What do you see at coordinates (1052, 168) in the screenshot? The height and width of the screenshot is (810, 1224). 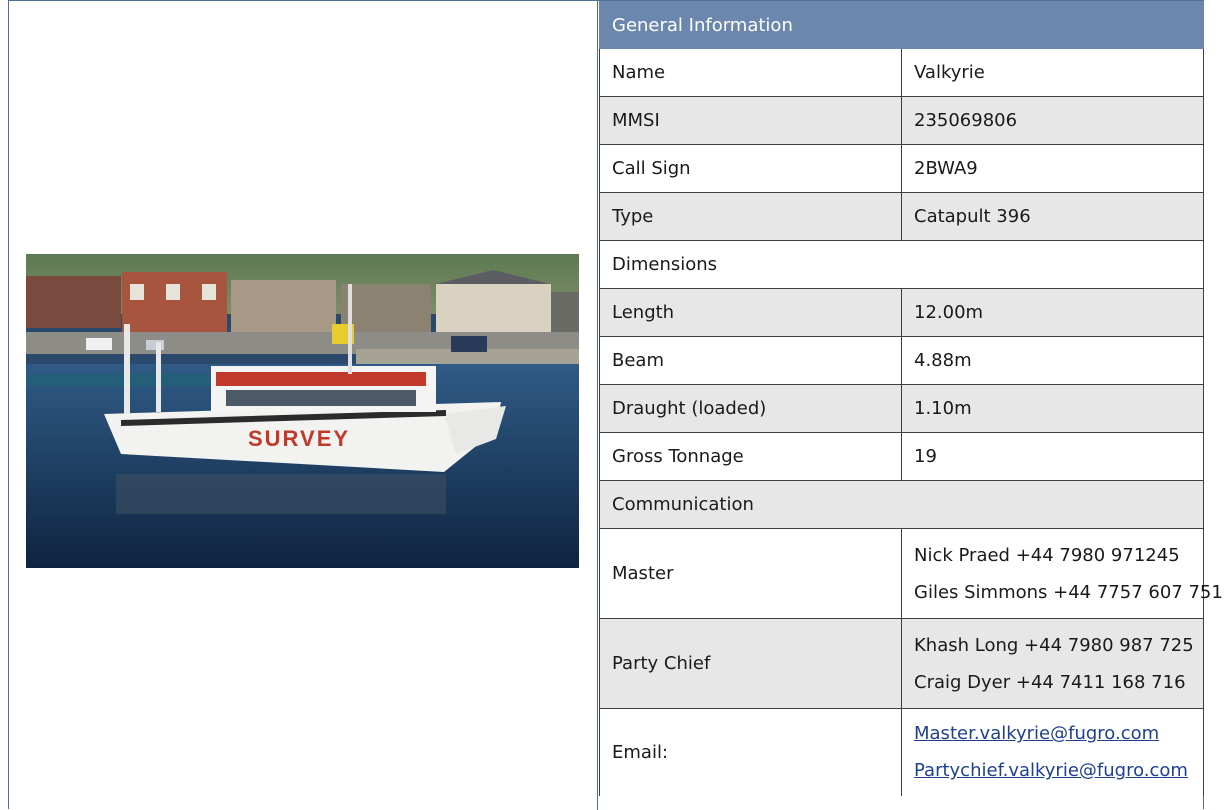 I see `row-value: 2BWA9` at bounding box center [1052, 168].